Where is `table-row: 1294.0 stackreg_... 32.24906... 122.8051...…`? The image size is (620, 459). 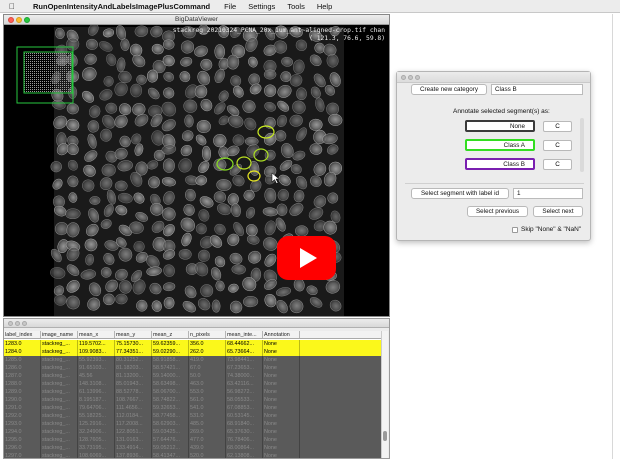 table-row: 1294.0 stackreg_... 32.24906... 122.8051...… is located at coordinates (192, 432).